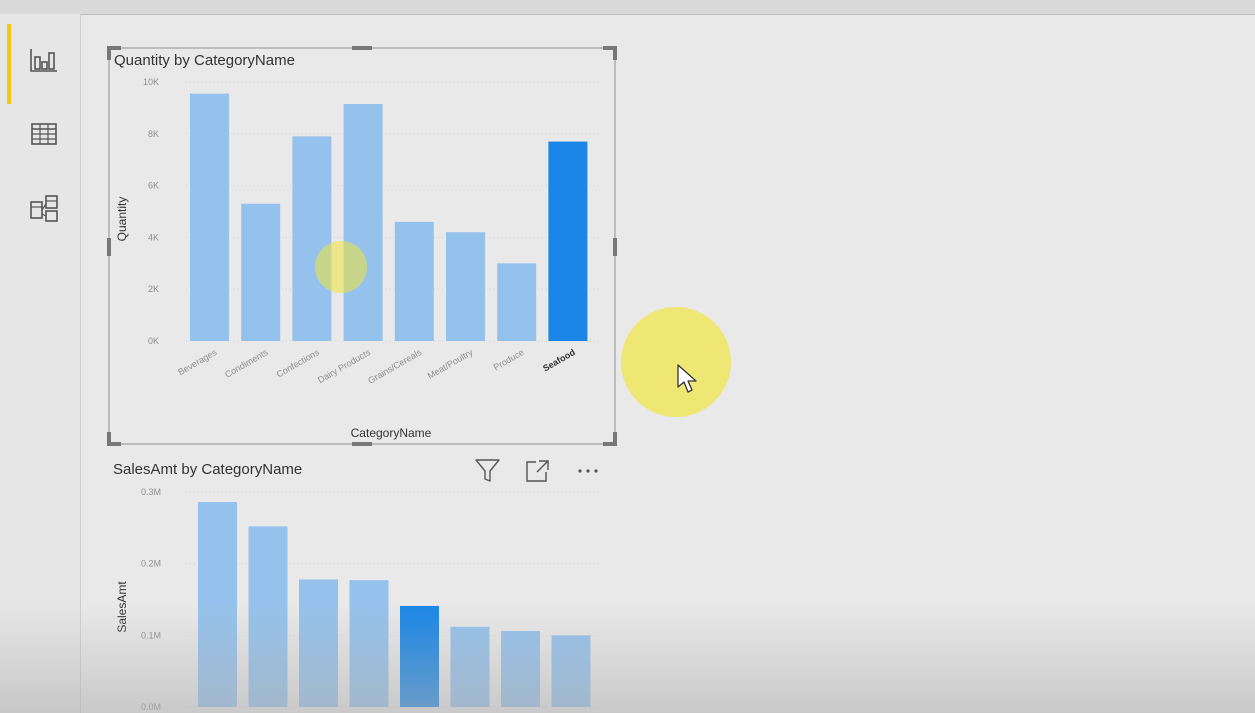 The width and height of the screenshot is (1255, 713). Describe the element at coordinates (44, 208) in the screenshot. I see `model-view-icon` at that location.